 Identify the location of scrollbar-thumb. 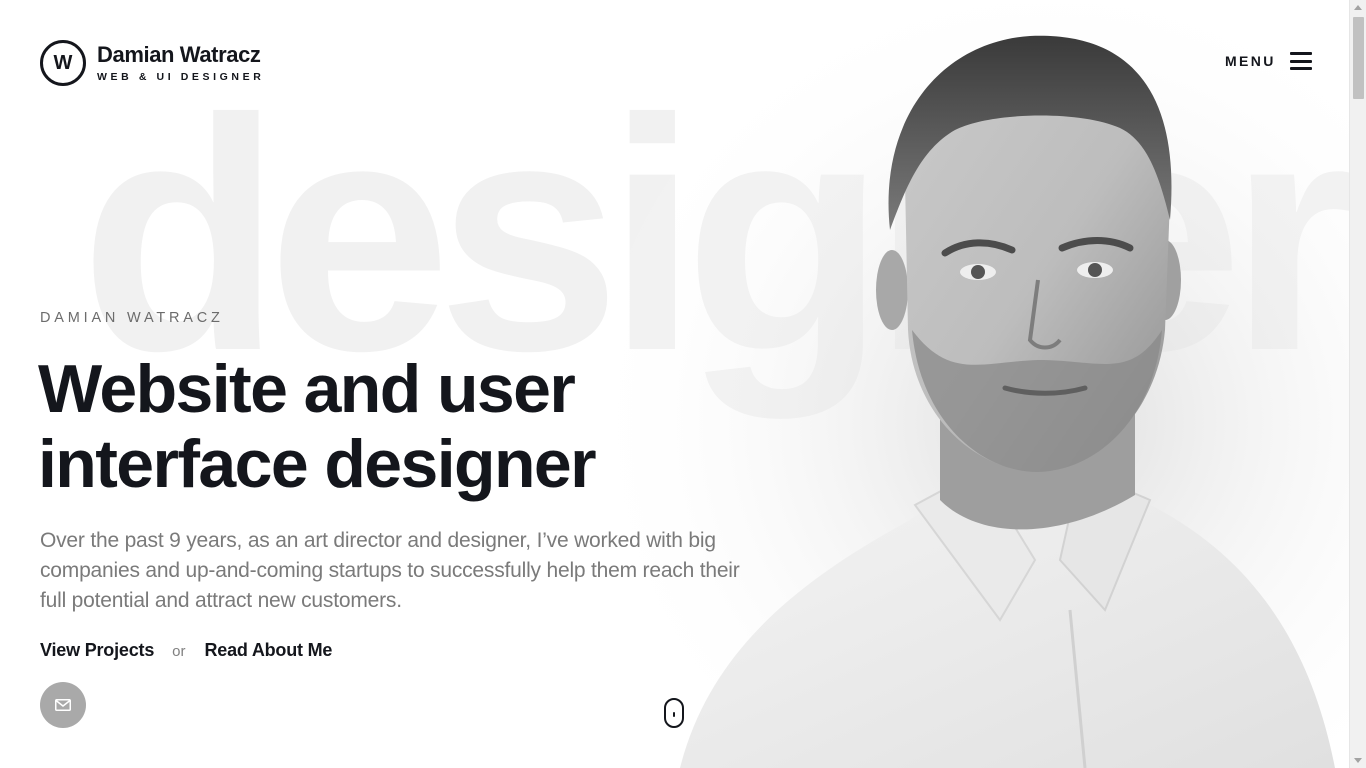
(1358, 58).